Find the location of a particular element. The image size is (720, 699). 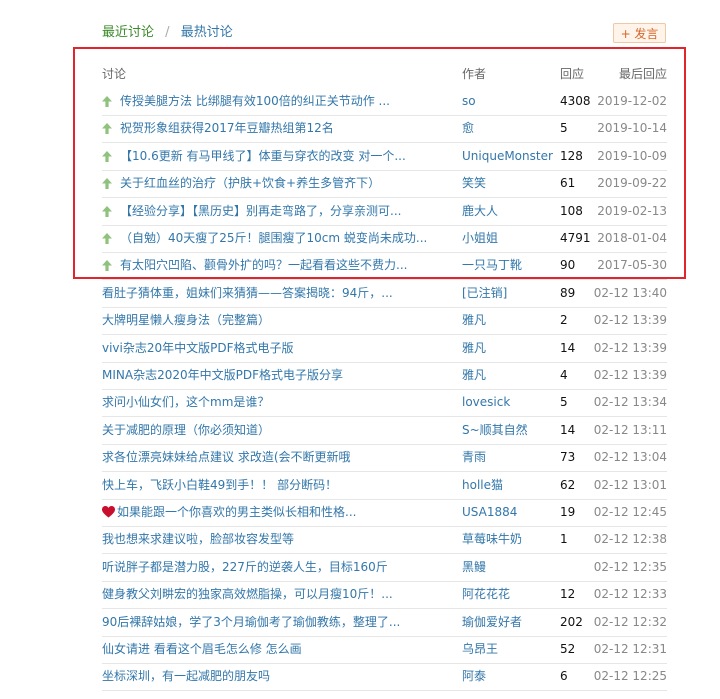

pinned-table-row: 关于红血丝的治疗（护肤+饮食+养生多管齐下） 笑笑 61 2019-09-22 is located at coordinates (384, 184).